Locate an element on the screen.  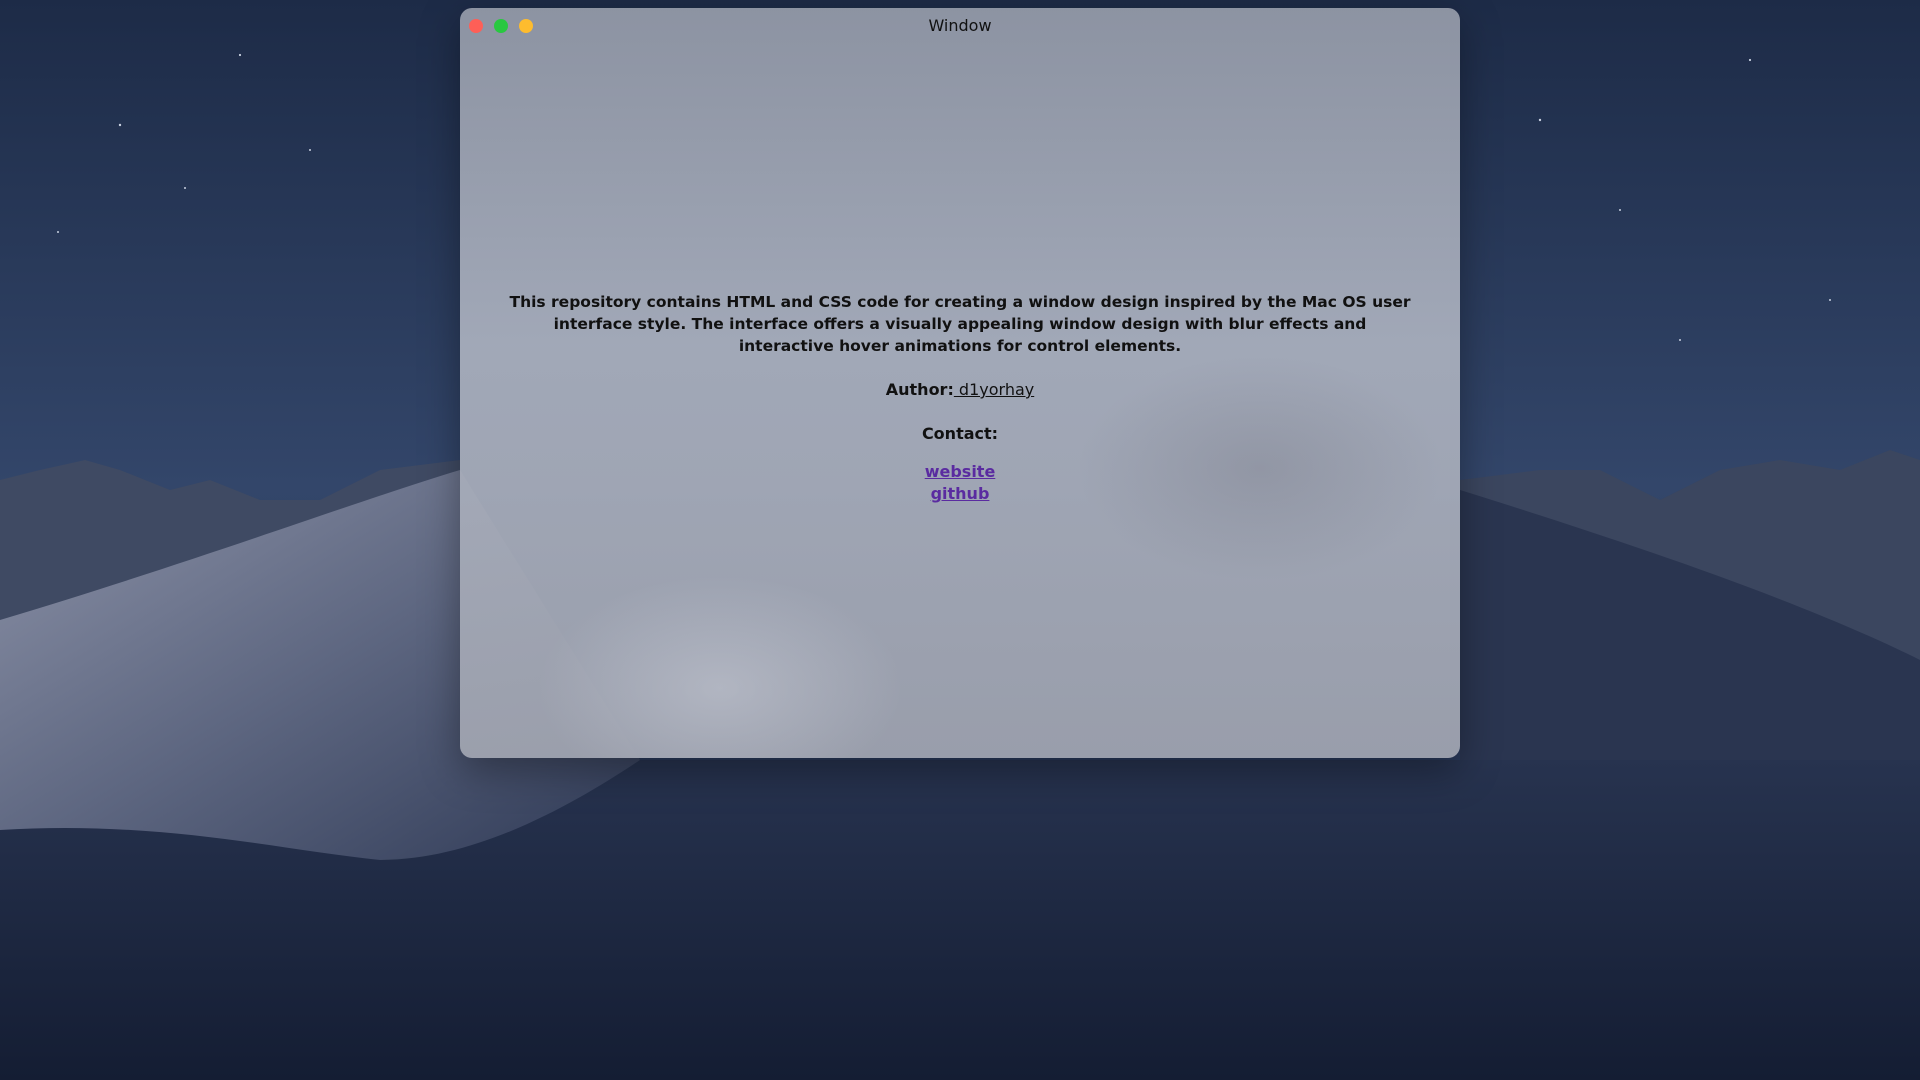
author-line: Author: d1yorhay is located at coordinates (960, 390).